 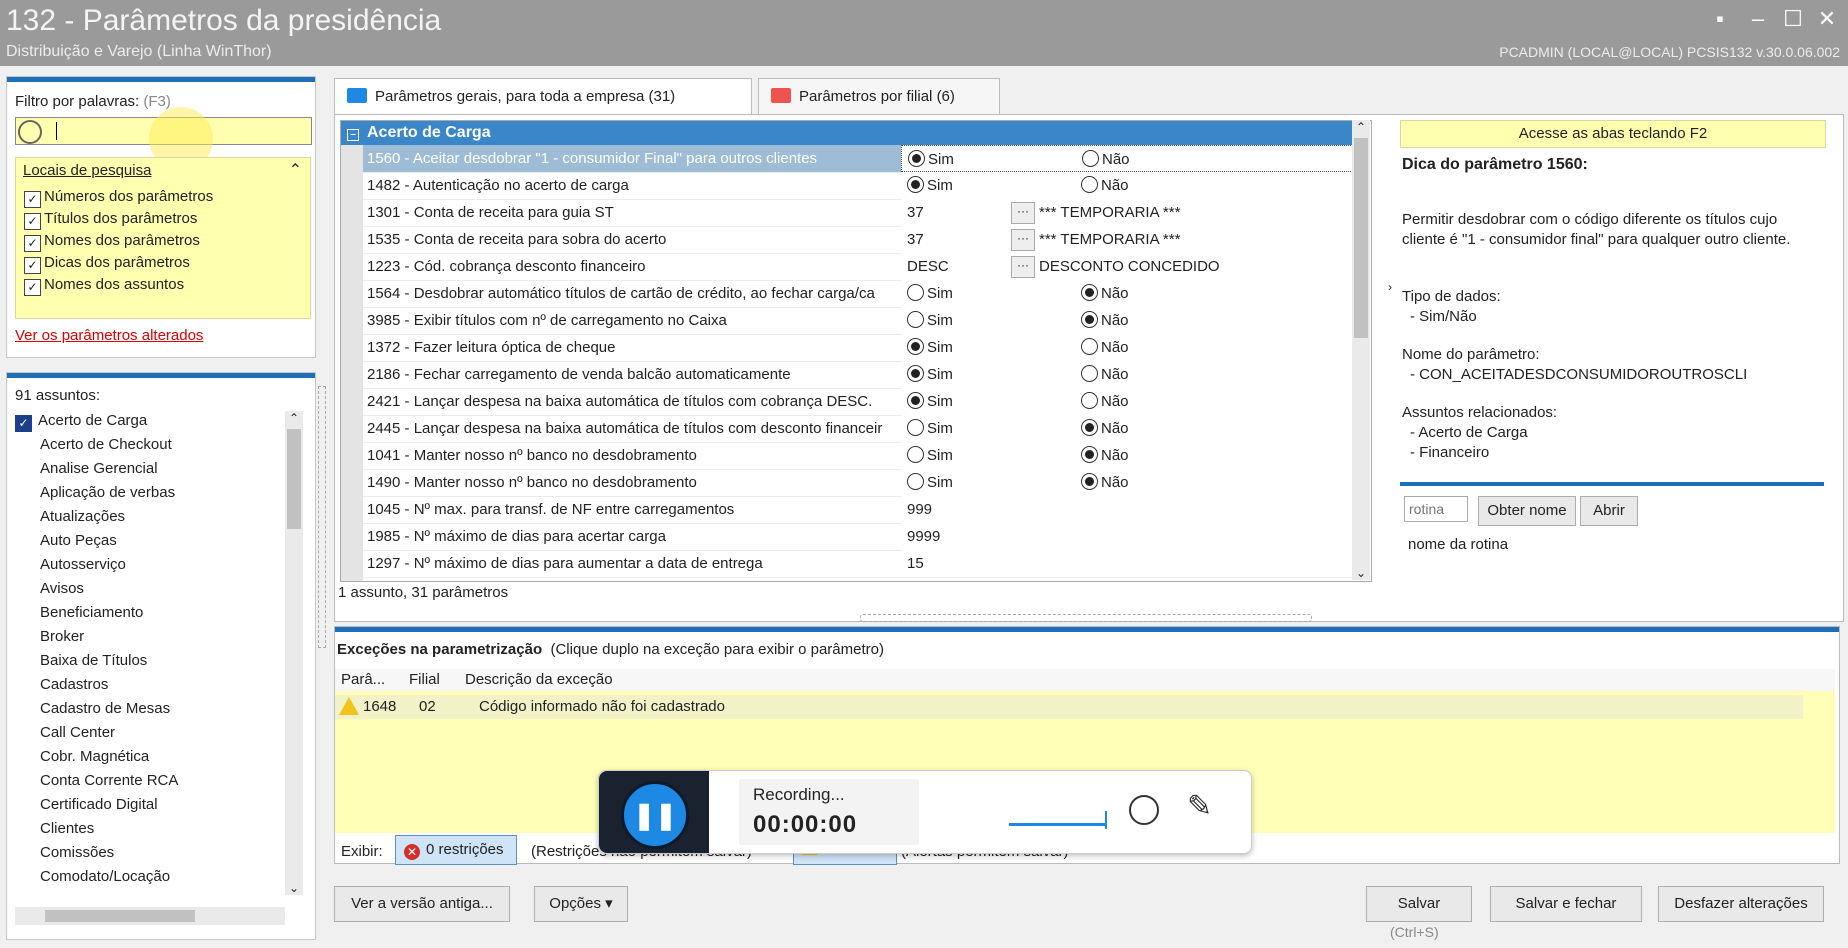 What do you see at coordinates (655, 815) in the screenshot?
I see `pause-button: ❚❚` at bounding box center [655, 815].